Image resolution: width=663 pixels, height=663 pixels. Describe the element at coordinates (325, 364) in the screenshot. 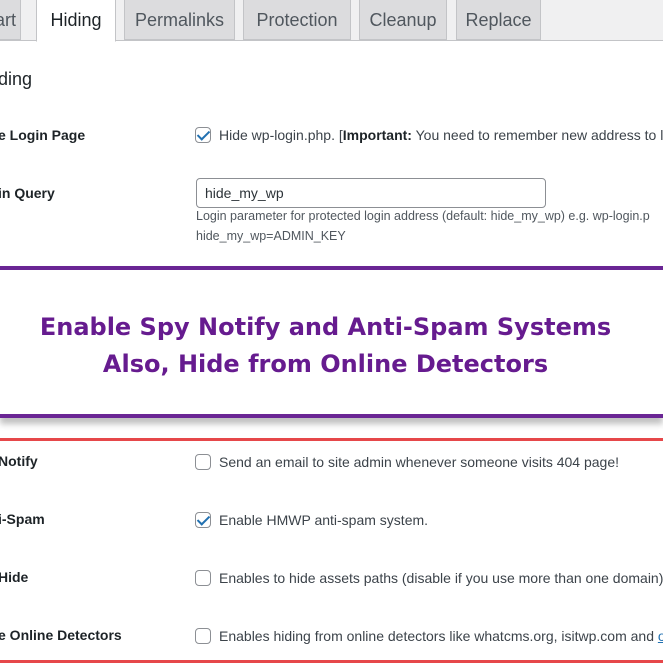

I see `banner-subheadline: Also, Hide from Online Detectors` at that location.